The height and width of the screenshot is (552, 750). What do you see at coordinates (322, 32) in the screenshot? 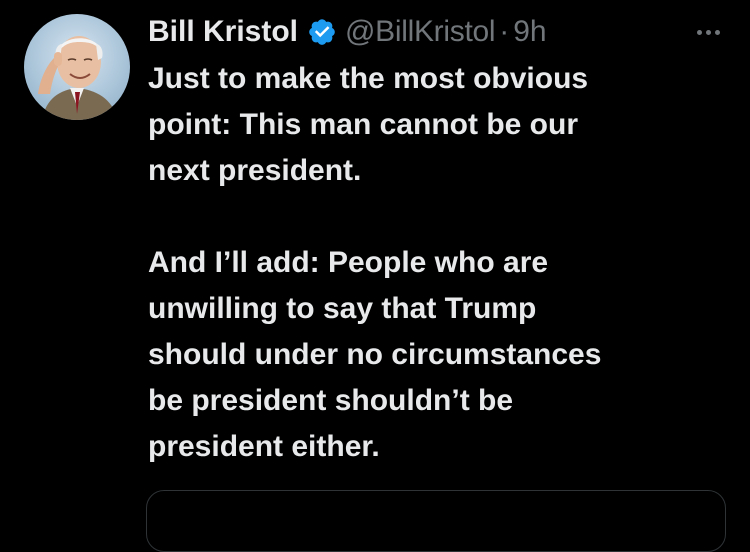
I see `verified-badge-icon` at bounding box center [322, 32].